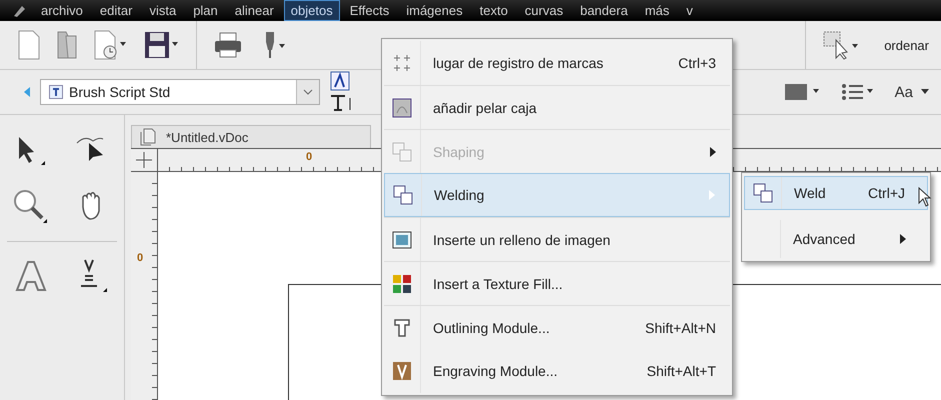 The width and height of the screenshot is (941, 400). I want to click on text-case-button: Aa, so click(903, 92).